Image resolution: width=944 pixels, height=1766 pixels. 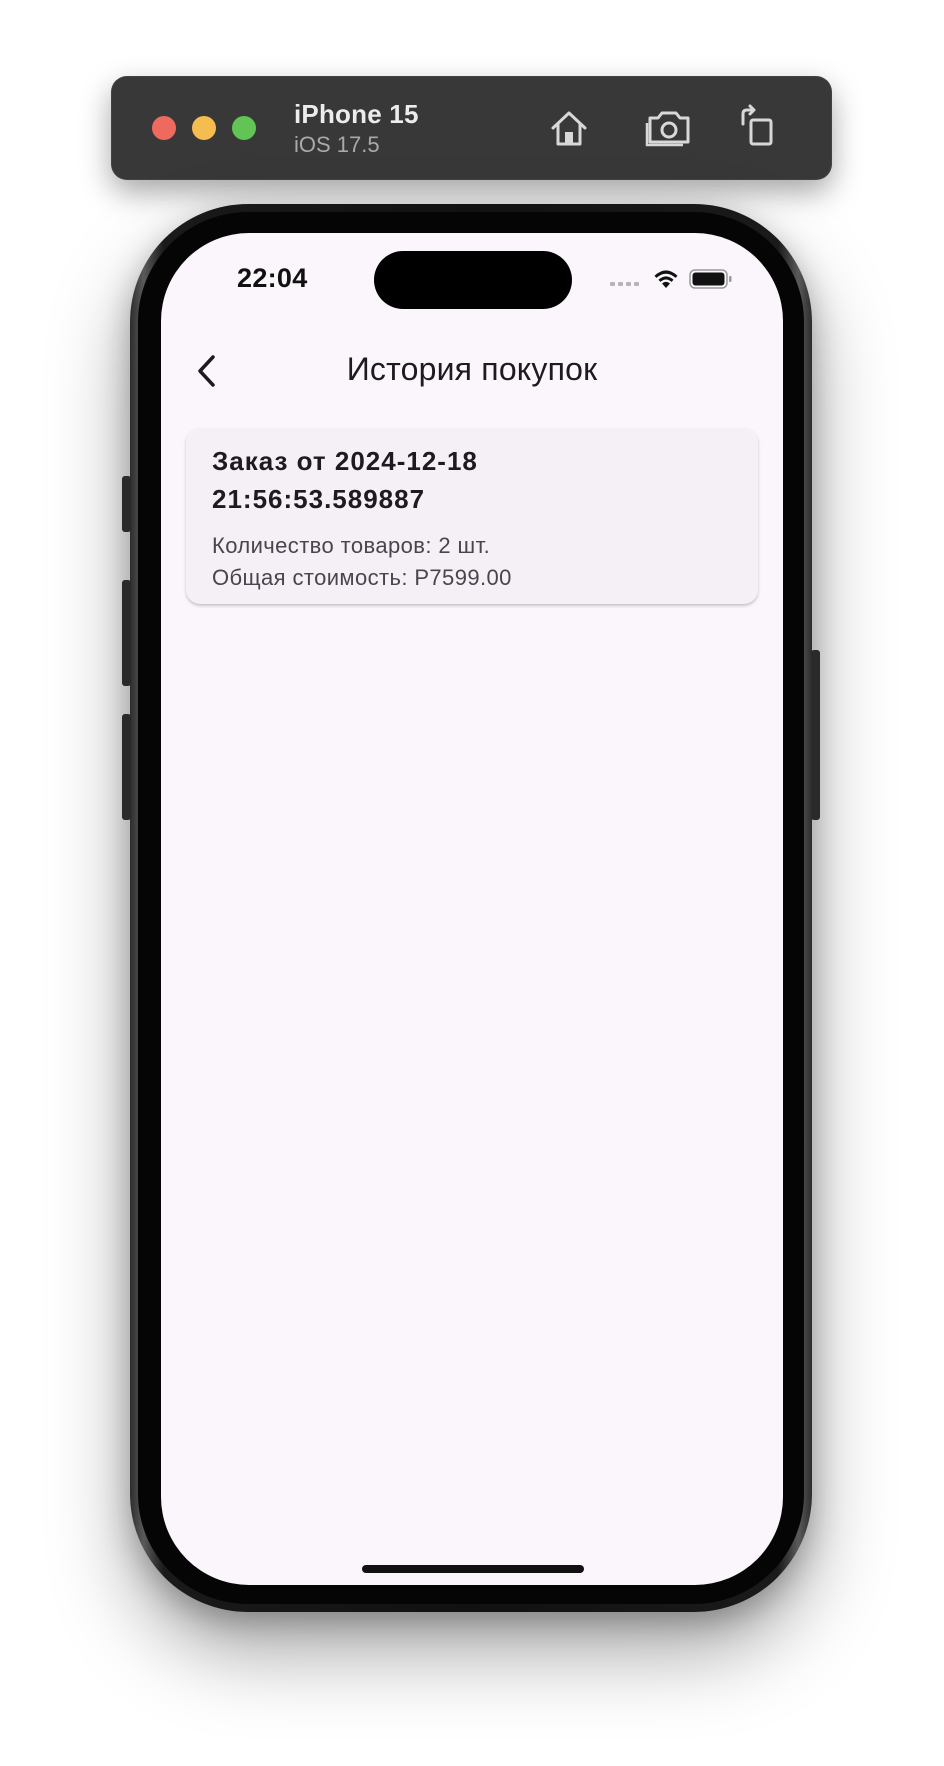 I want to click on page-title: История покупок, so click(x=472, y=369).